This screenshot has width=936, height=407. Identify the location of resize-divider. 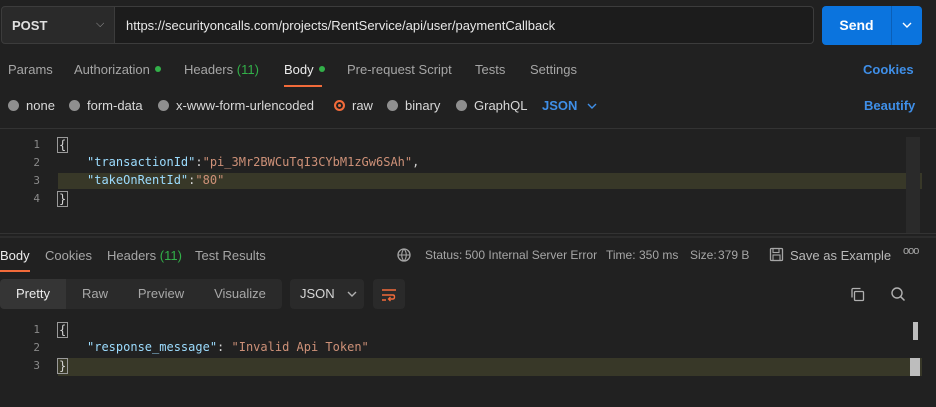
(468, 237).